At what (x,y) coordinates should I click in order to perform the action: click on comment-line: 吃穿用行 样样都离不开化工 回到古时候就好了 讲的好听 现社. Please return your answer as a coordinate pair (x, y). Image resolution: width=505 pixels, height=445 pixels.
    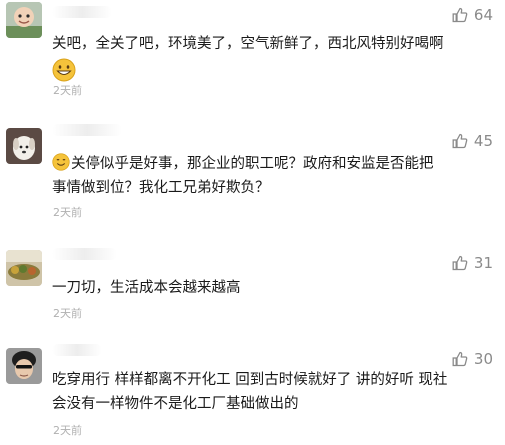
    Looking at the image, I should click on (250, 380).